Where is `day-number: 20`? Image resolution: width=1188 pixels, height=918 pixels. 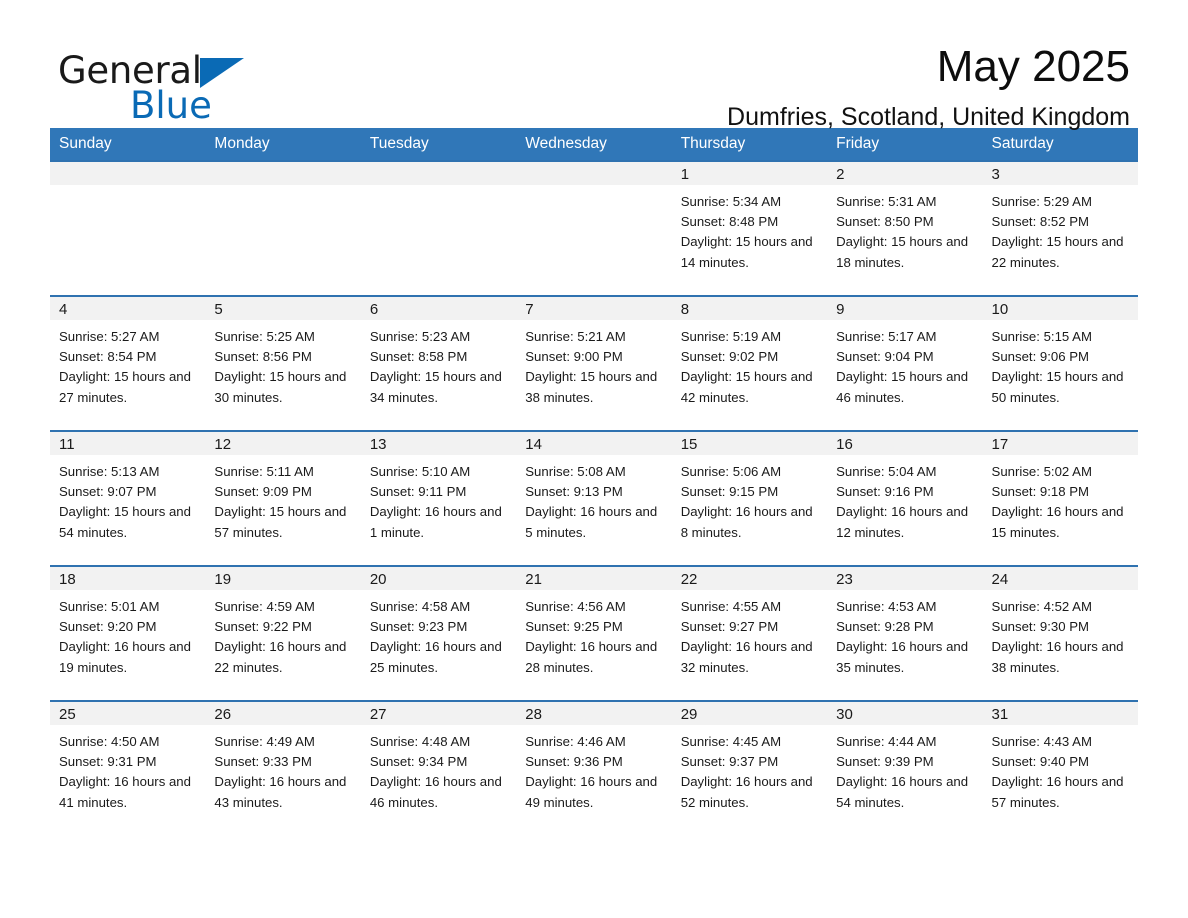
day-number: 20 is located at coordinates (438, 578).